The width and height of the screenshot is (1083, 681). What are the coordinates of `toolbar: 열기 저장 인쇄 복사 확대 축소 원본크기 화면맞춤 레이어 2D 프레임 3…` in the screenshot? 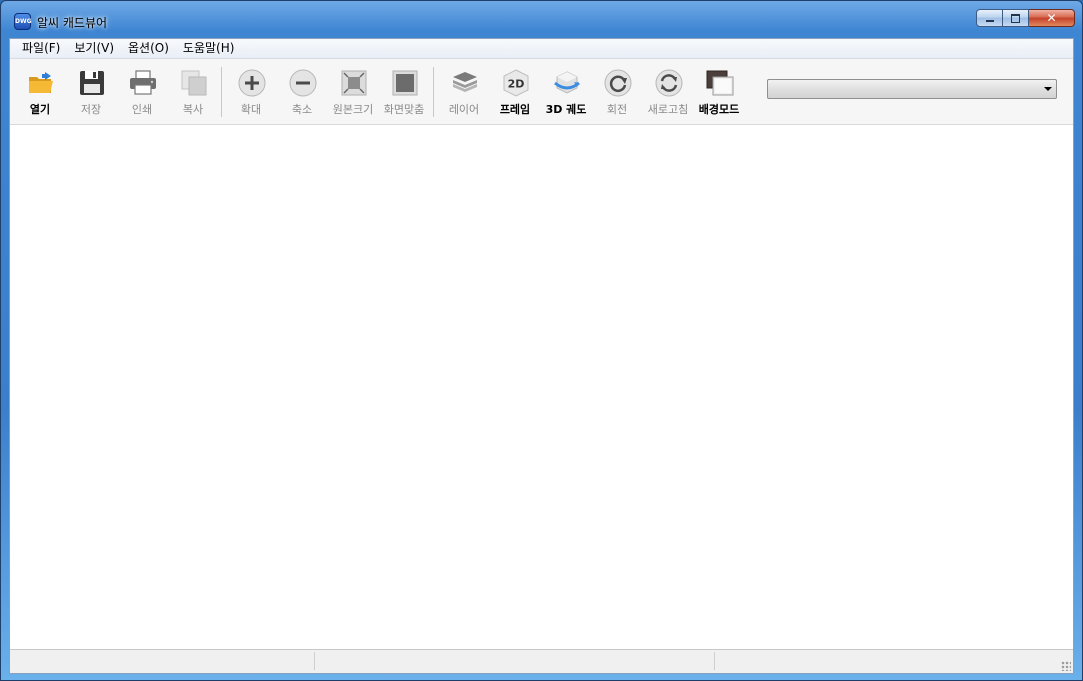 It's located at (541, 92).